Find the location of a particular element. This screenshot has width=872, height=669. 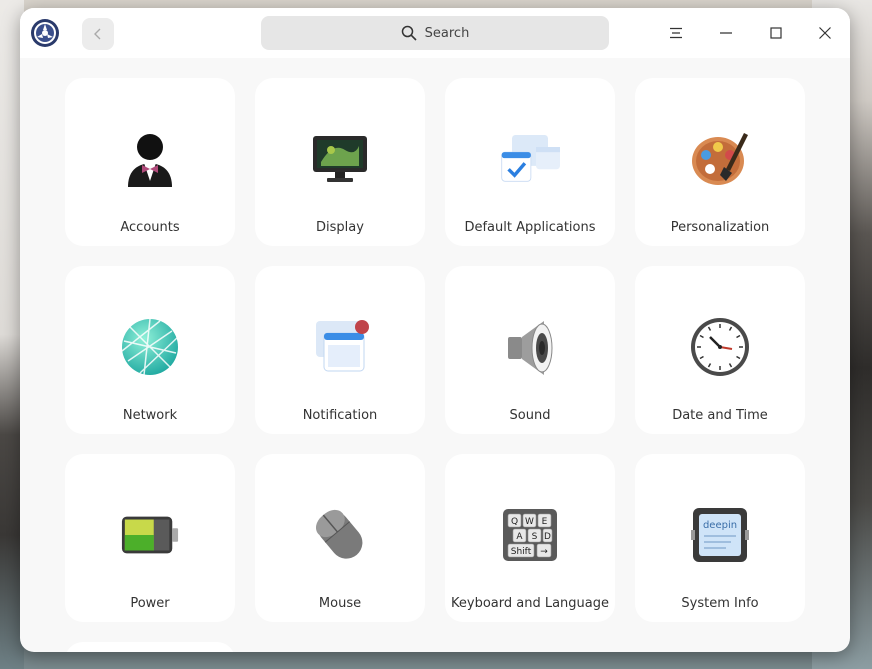

system-info-icon: deepin is located at coordinates (720, 535).